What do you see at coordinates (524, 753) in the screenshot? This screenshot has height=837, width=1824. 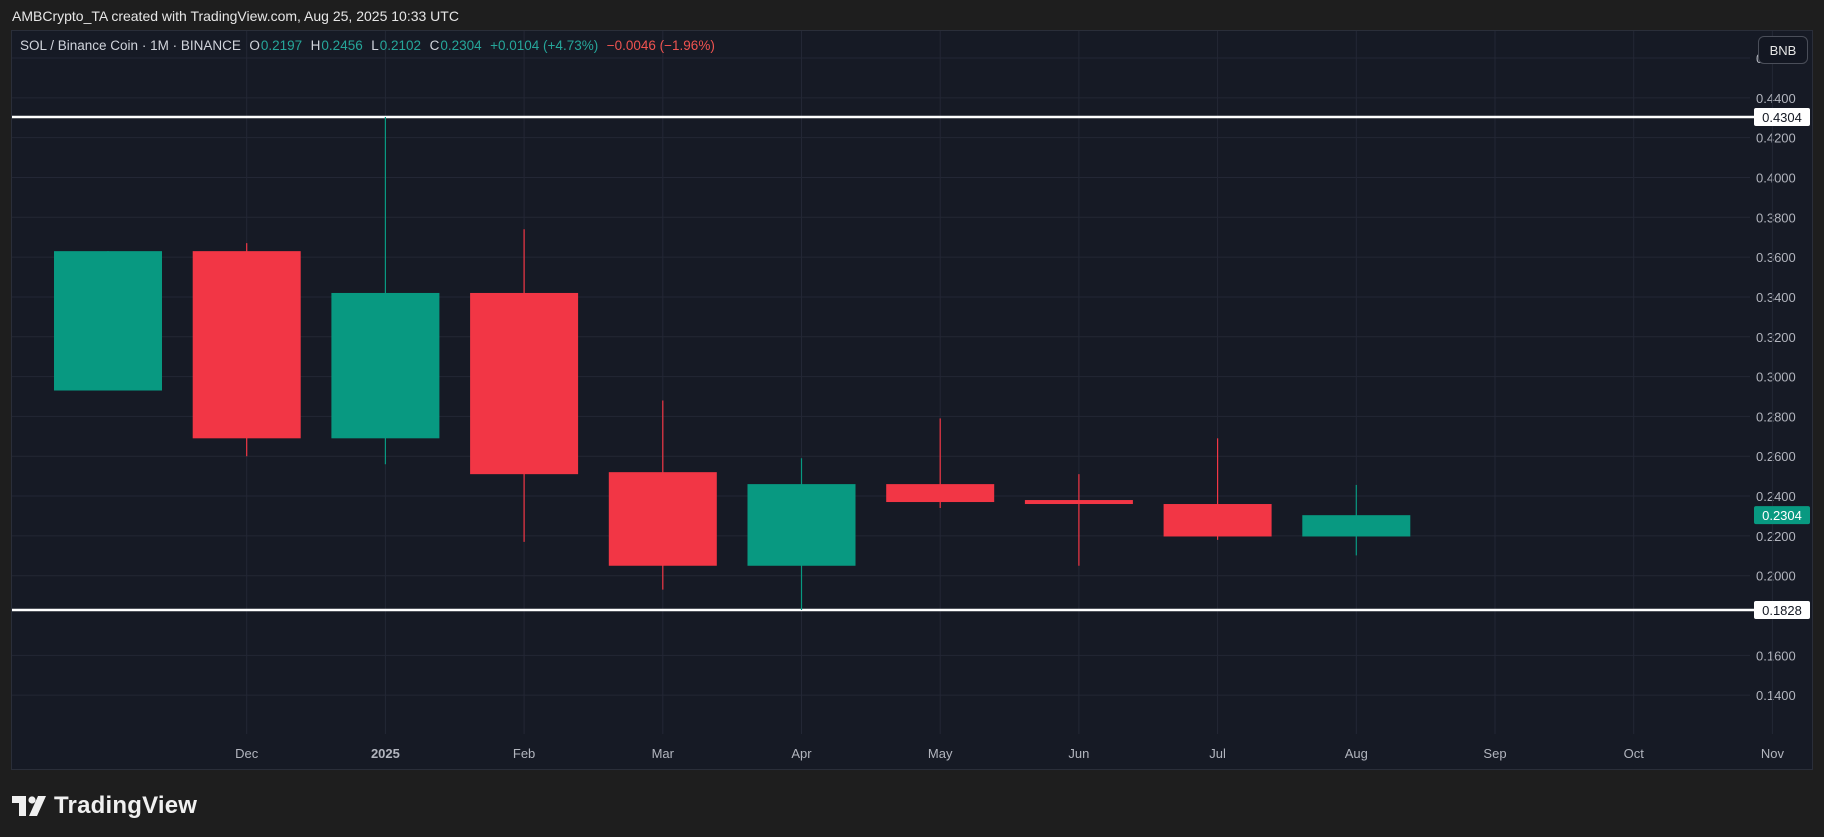 I see `x-tick-label: Feb` at bounding box center [524, 753].